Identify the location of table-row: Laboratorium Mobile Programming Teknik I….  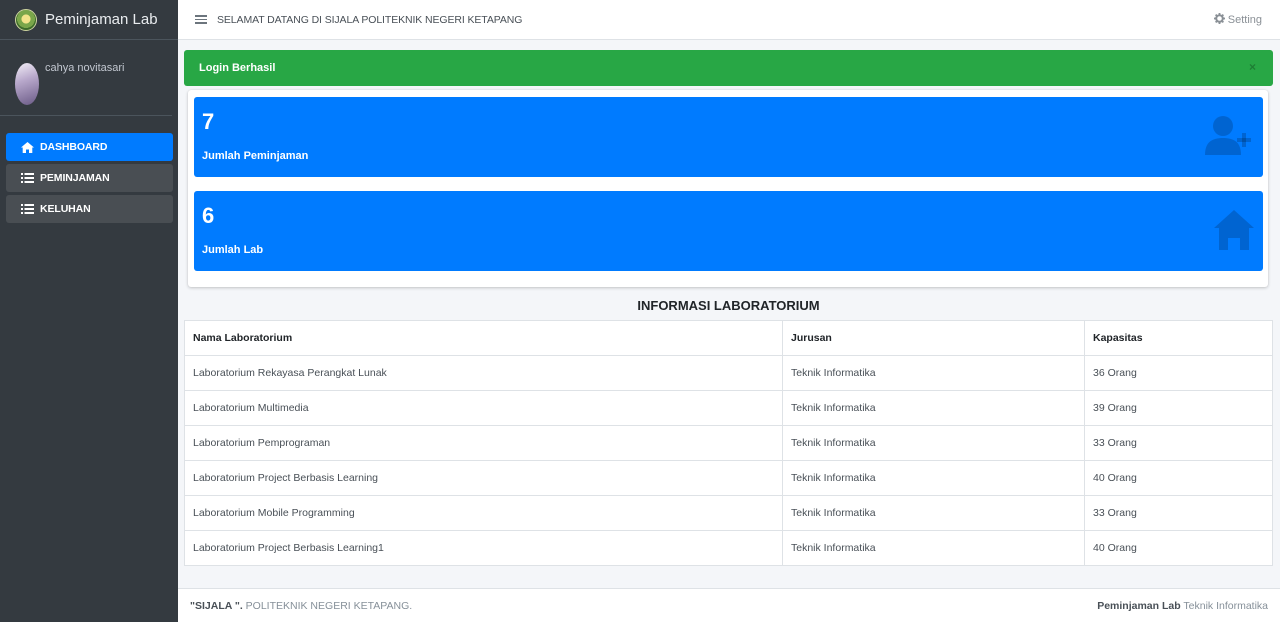
(728, 513).